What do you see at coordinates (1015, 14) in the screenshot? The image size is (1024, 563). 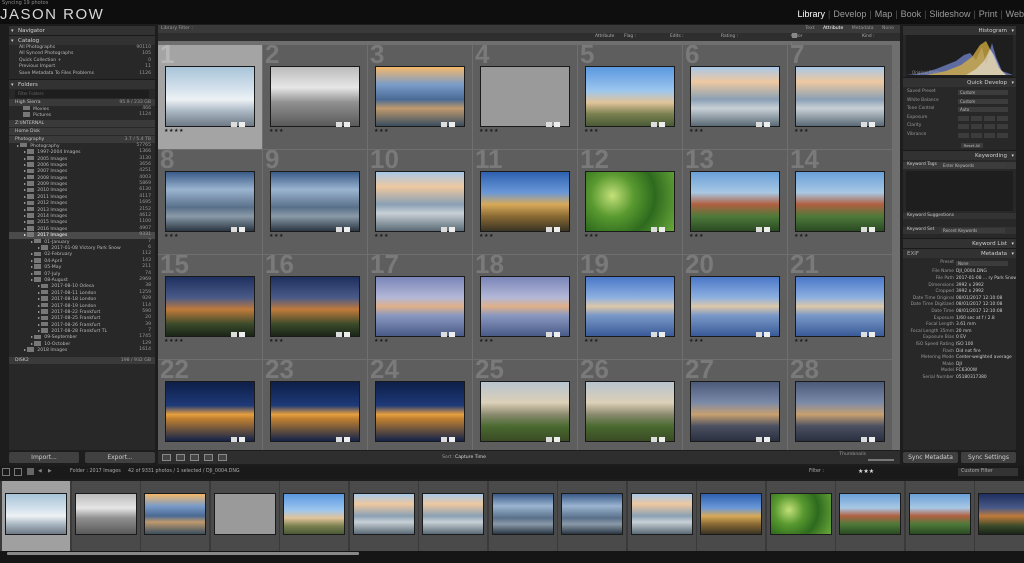 I see `module-web: Web` at bounding box center [1015, 14].